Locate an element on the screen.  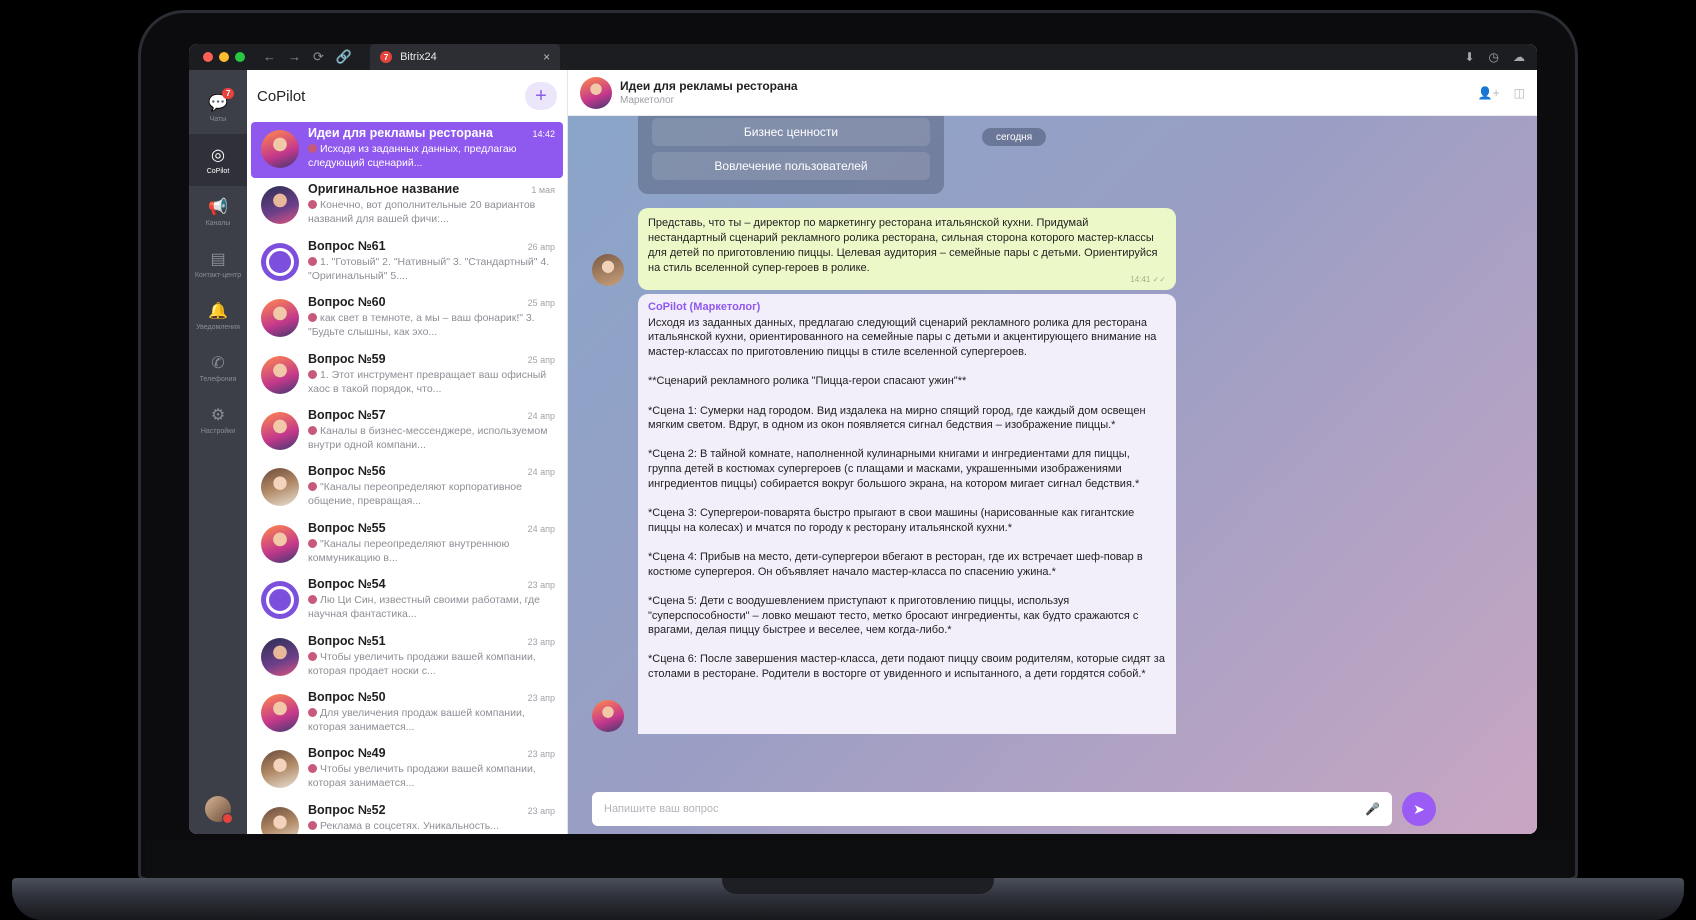
date-divider: сегодня is located at coordinates (1014, 137).